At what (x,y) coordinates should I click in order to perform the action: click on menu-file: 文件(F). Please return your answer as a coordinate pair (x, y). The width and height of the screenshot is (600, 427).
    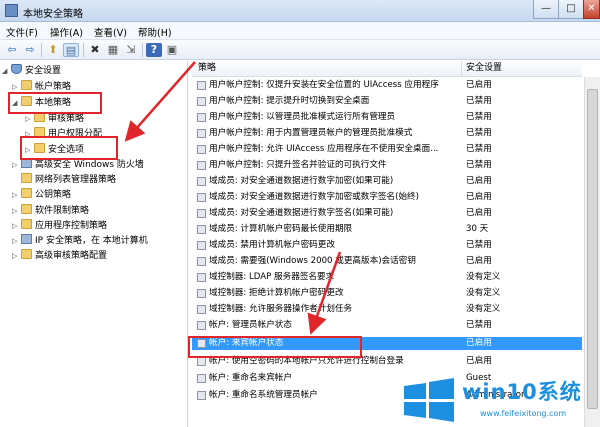
    Looking at the image, I should click on (22, 32).